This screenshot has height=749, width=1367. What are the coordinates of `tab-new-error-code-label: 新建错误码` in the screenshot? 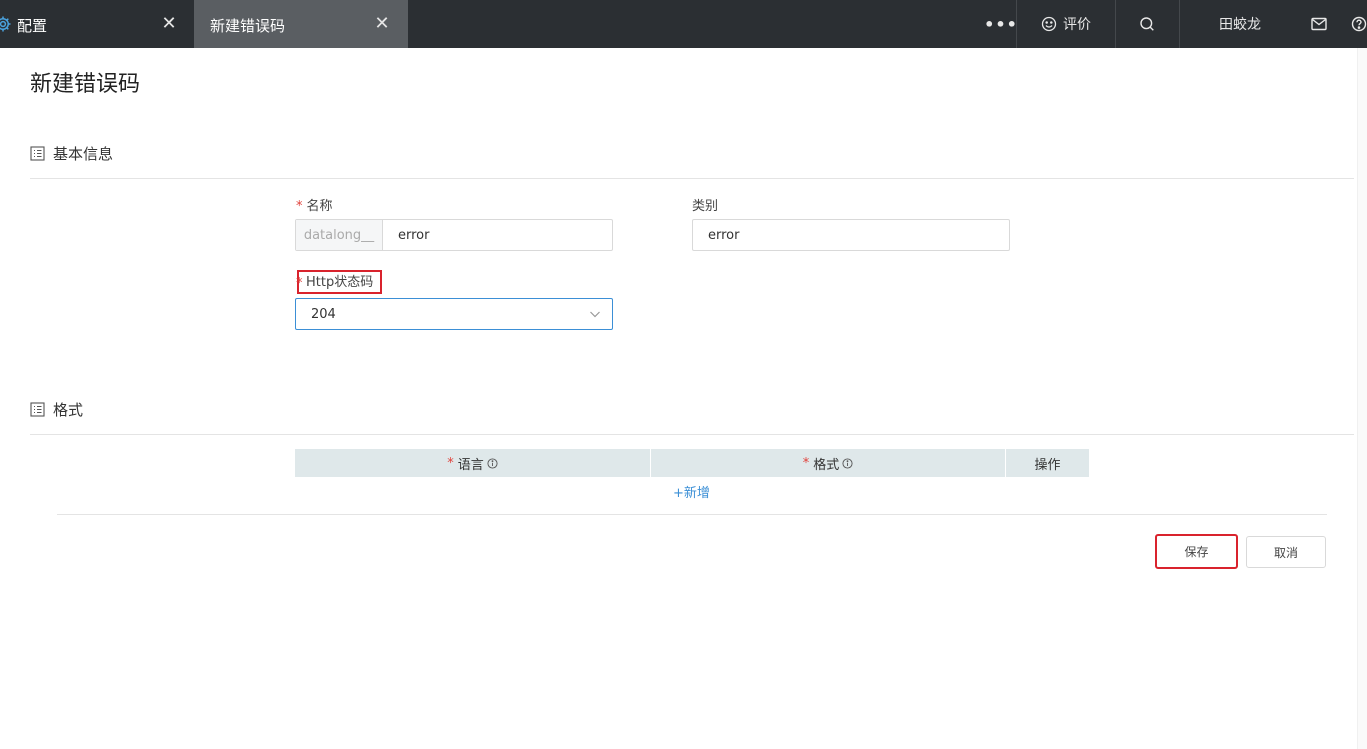 It's located at (248, 26).